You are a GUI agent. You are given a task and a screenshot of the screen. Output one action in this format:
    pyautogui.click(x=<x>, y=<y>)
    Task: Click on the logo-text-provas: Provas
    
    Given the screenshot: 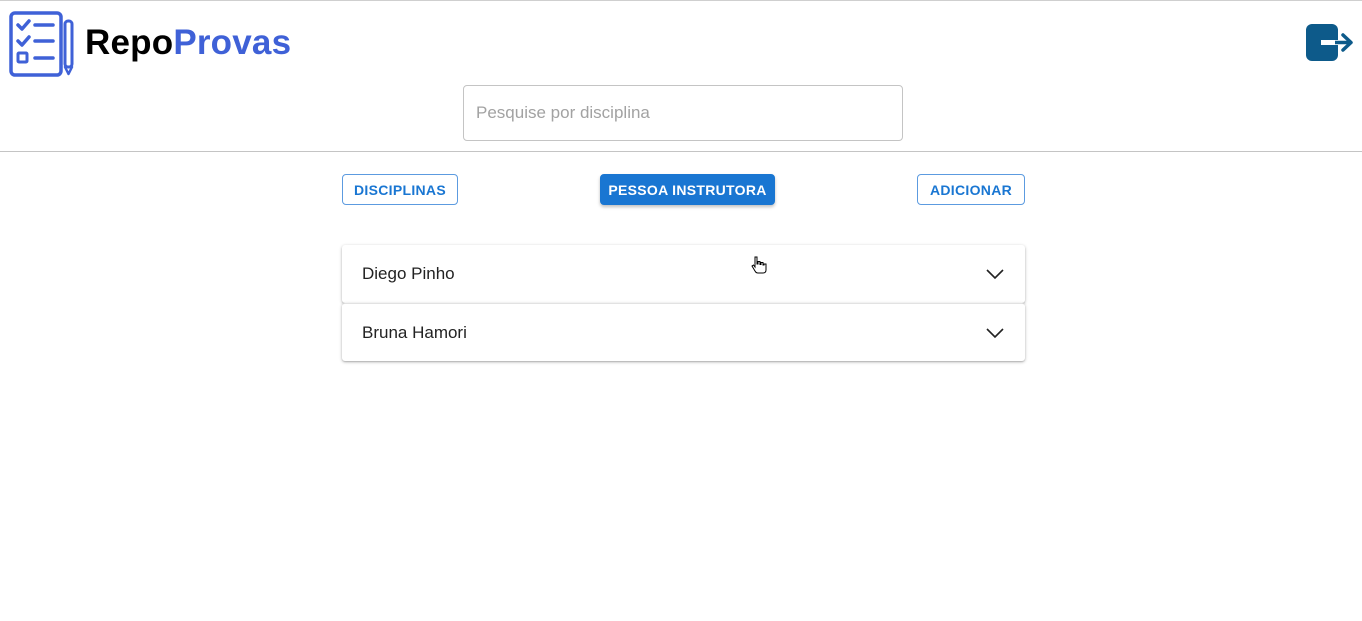 What is the action you would take?
    pyautogui.click(x=232, y=42)
    